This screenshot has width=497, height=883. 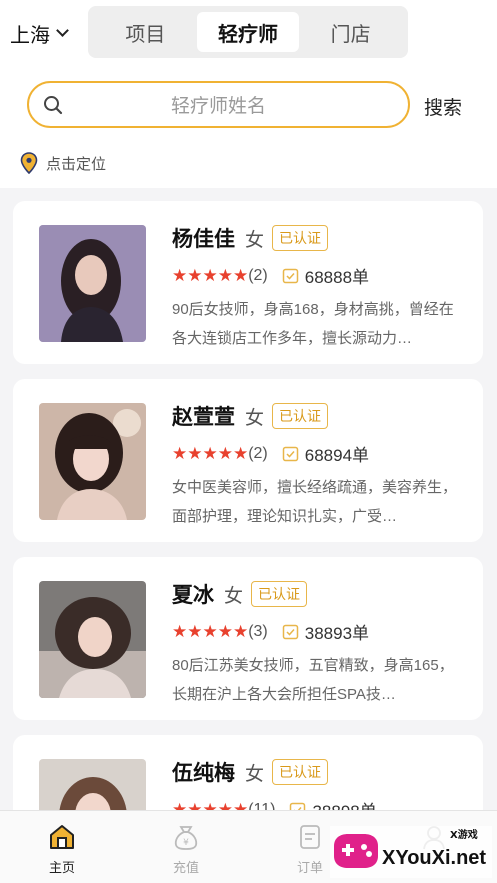 I want to click on home-icon, so click(x=62, y=837).